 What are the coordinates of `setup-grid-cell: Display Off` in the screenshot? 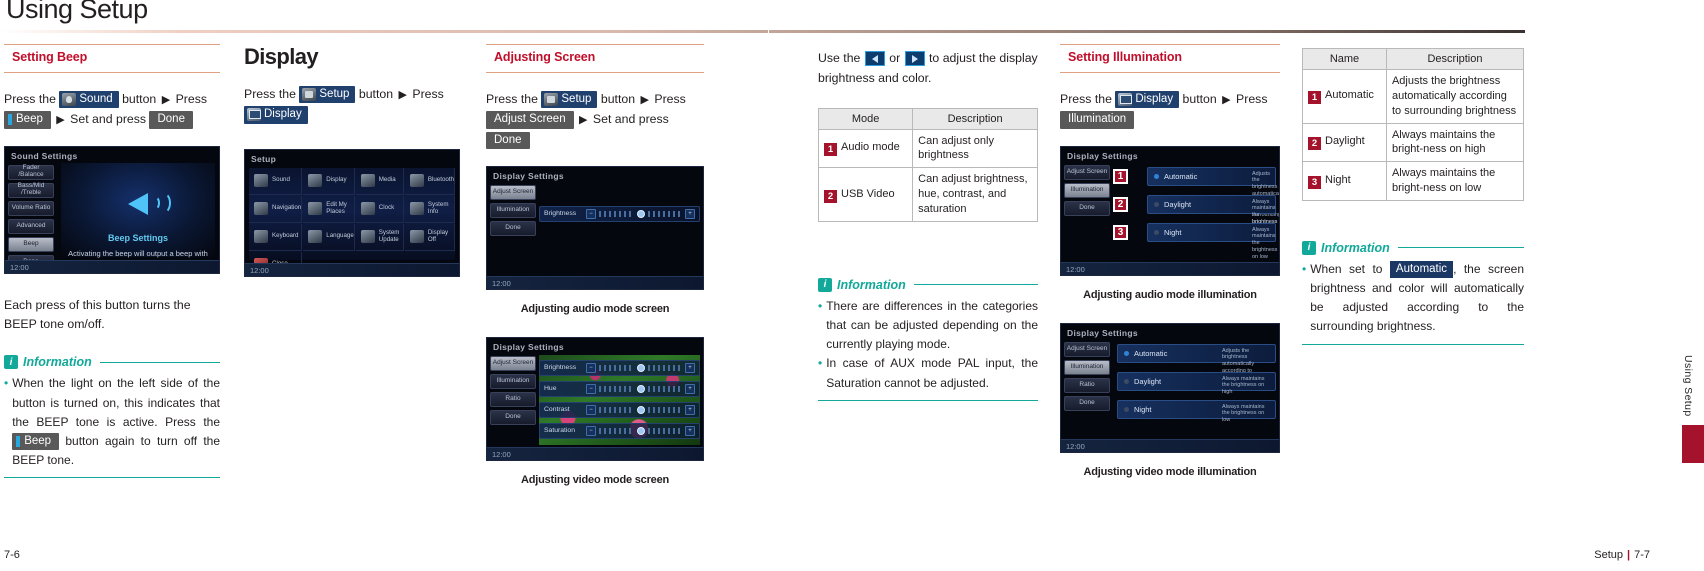 It's located at (429, 237).